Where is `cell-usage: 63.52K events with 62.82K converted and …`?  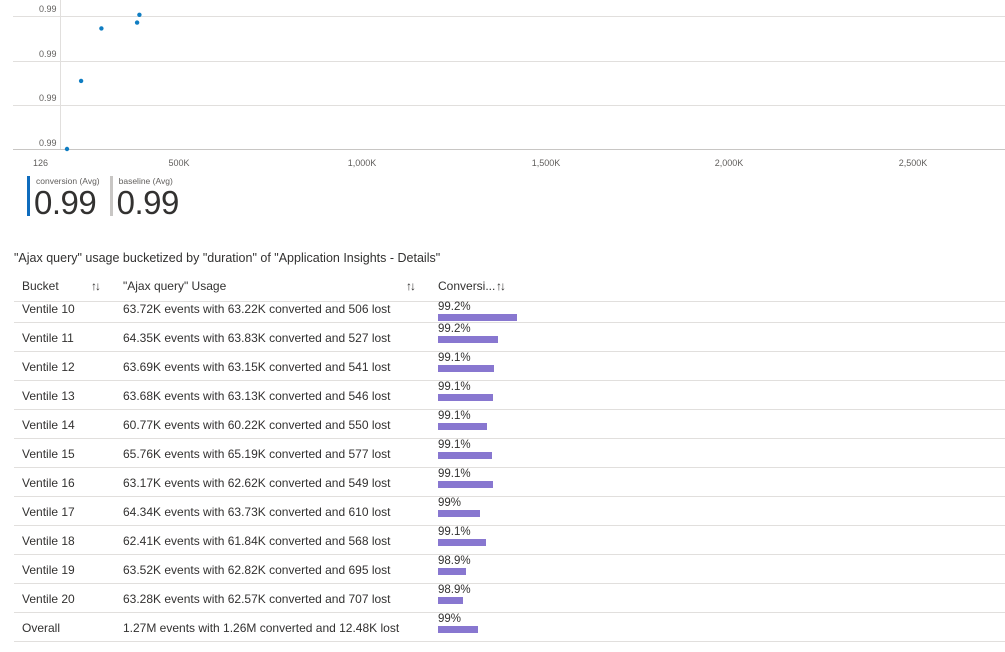 cell-usage: 63.52K events with 62.82K converted and … is located at coordinates (257, 570).